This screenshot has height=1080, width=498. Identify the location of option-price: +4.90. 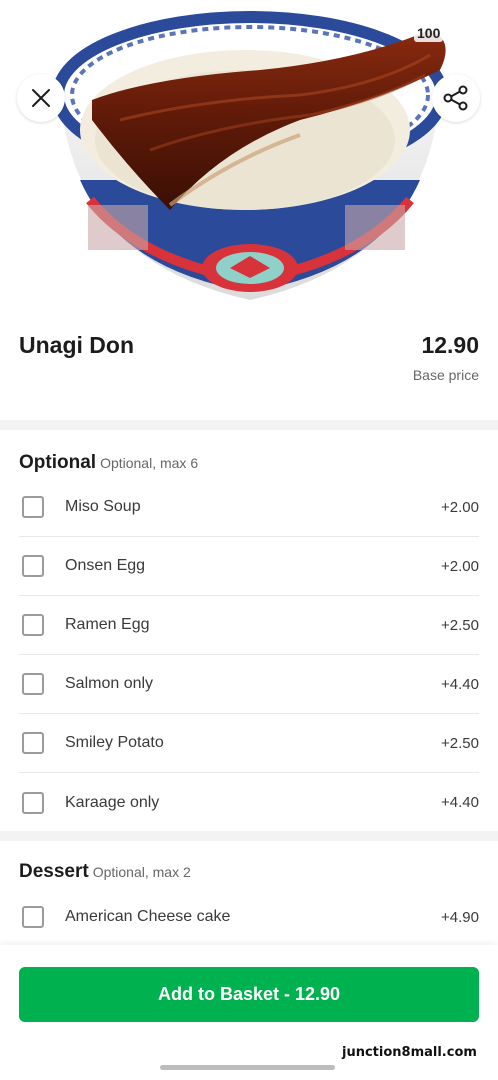
(460, 917).